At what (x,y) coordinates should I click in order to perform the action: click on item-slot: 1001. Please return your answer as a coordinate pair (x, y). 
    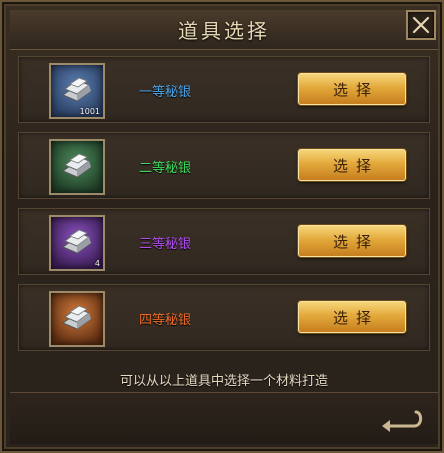
    Looking at the image, I should click on (77, 91).